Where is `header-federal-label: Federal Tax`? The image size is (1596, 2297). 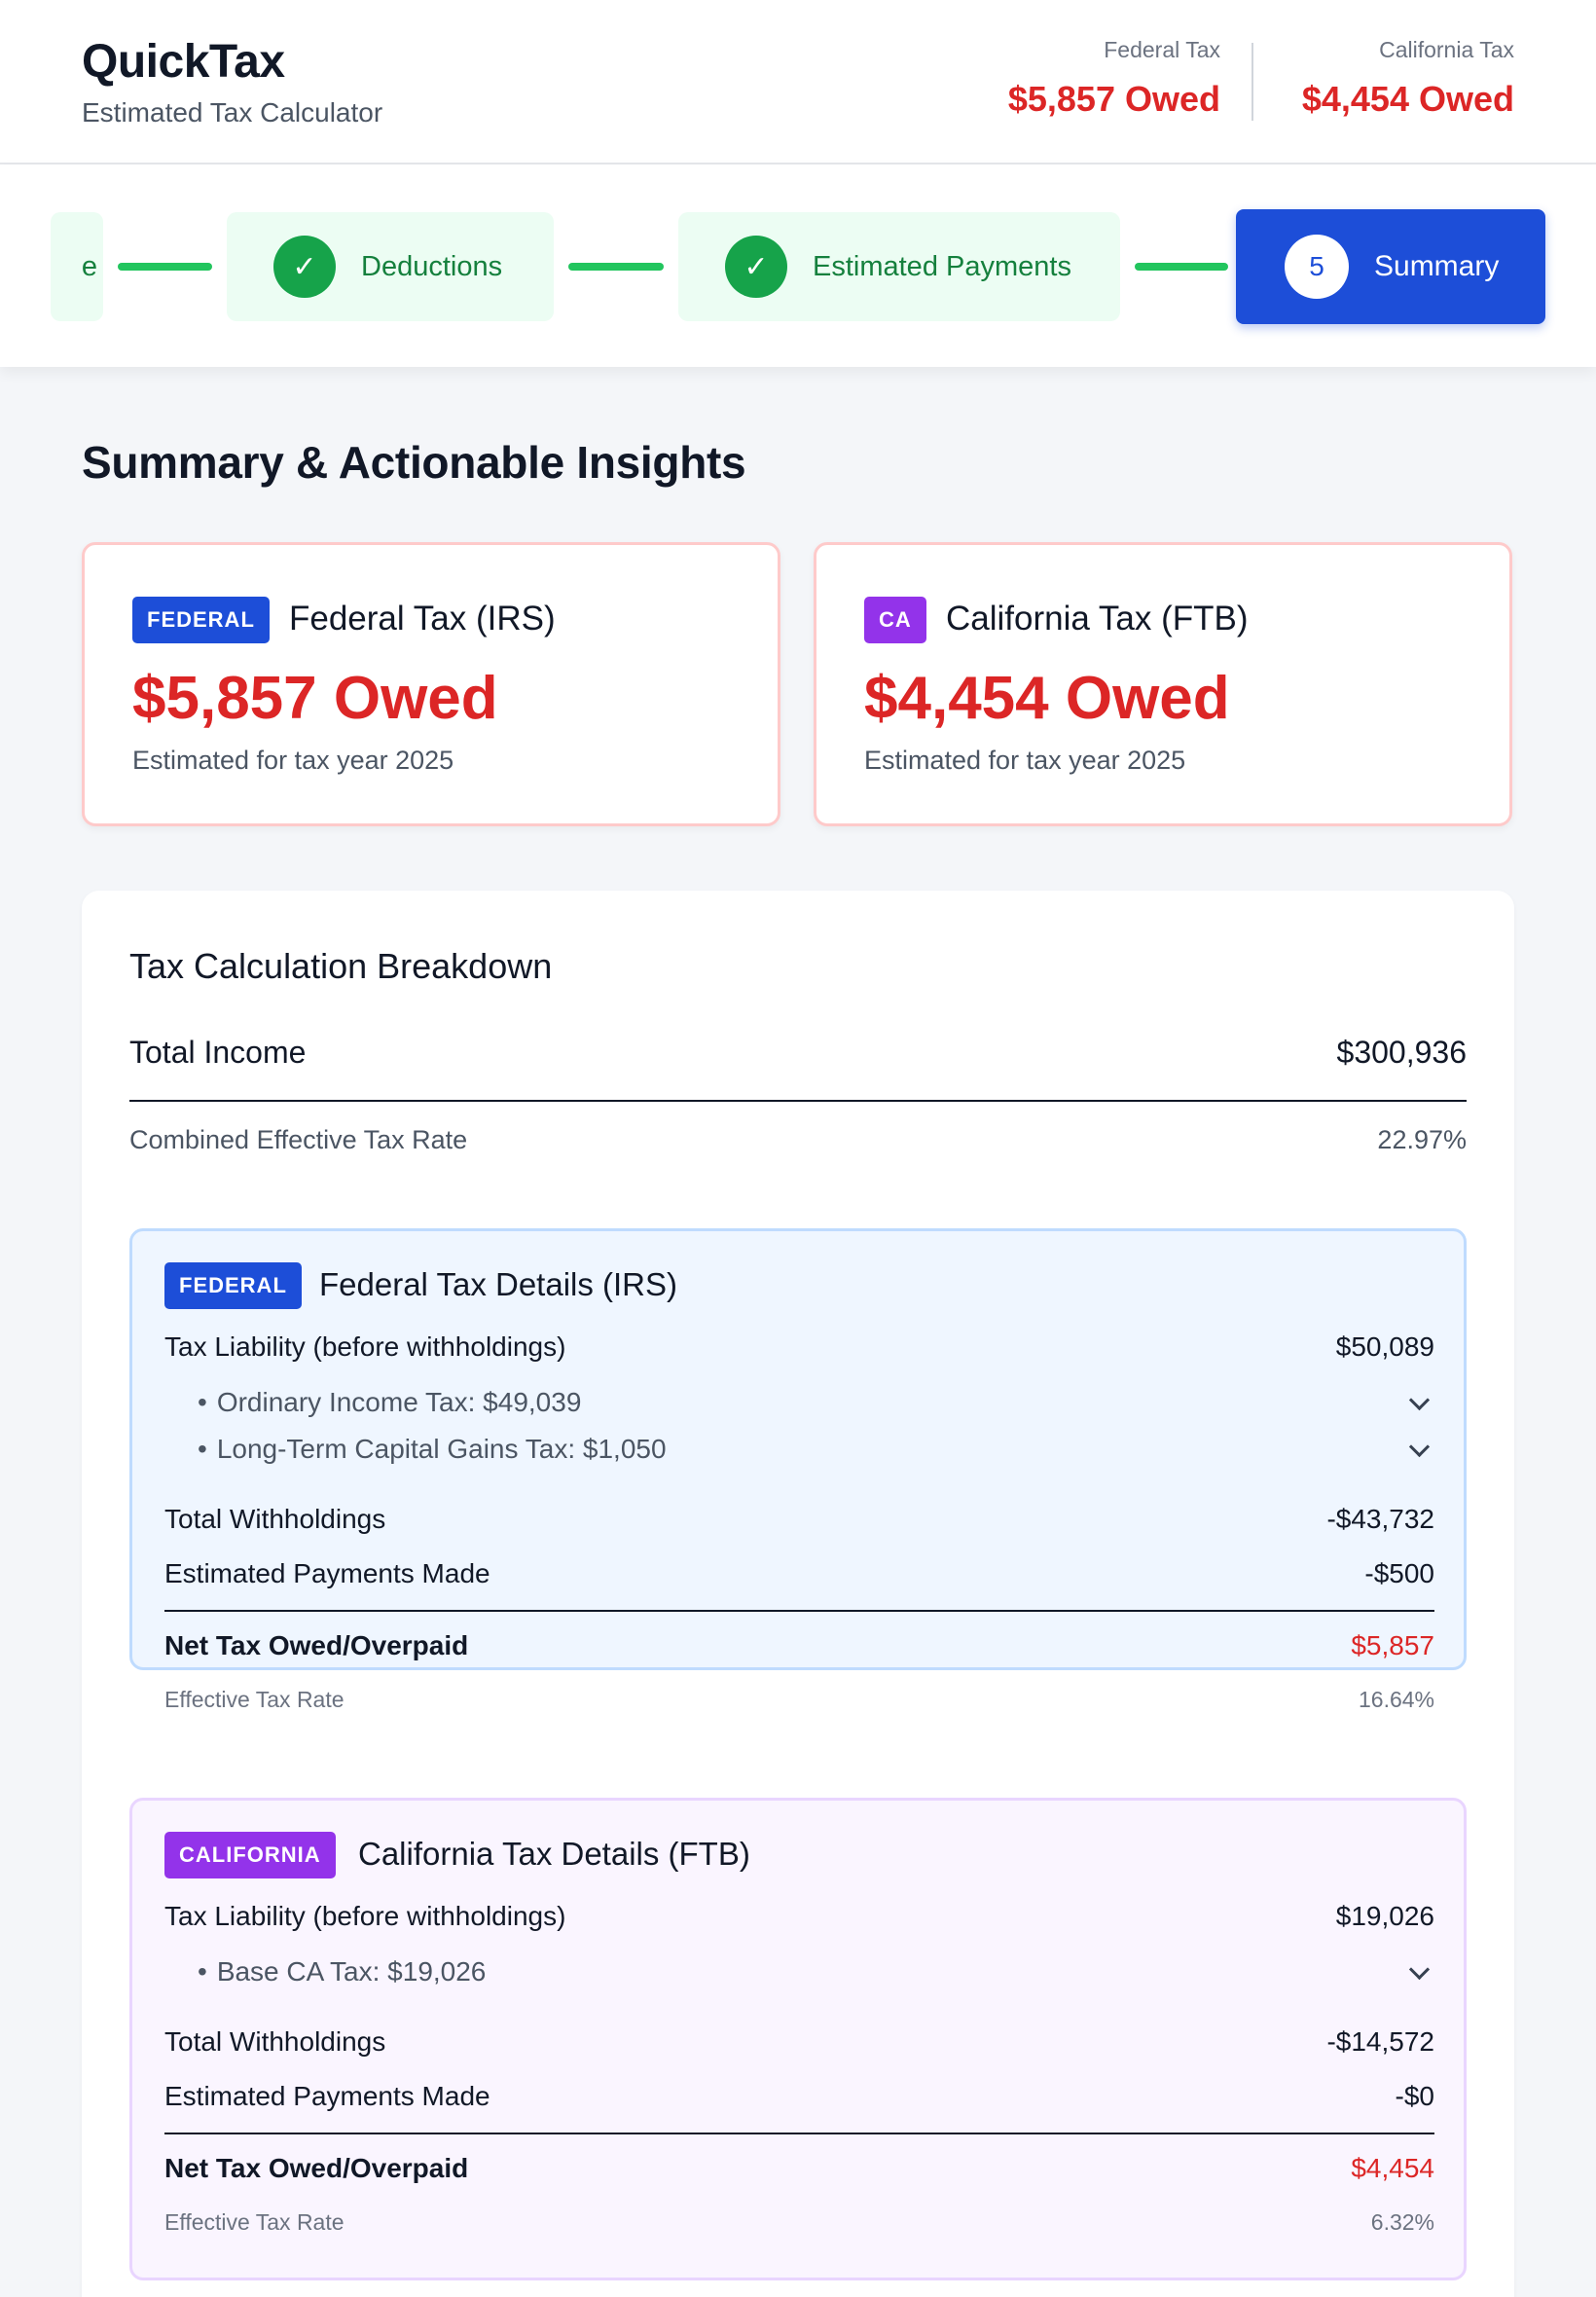
header-federal-label: Federal Tax is located at coordinates (1162, 49).